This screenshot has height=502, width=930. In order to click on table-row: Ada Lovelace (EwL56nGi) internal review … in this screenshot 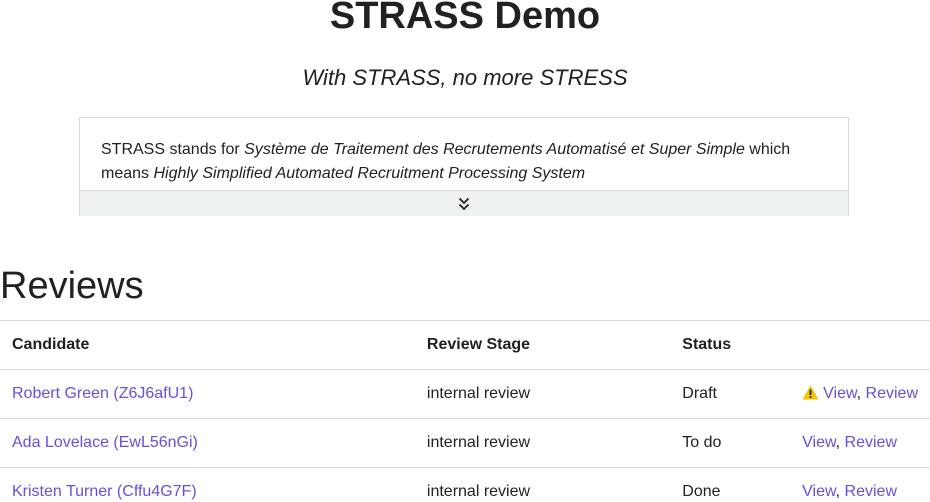, I will do `click(465, 443)`.